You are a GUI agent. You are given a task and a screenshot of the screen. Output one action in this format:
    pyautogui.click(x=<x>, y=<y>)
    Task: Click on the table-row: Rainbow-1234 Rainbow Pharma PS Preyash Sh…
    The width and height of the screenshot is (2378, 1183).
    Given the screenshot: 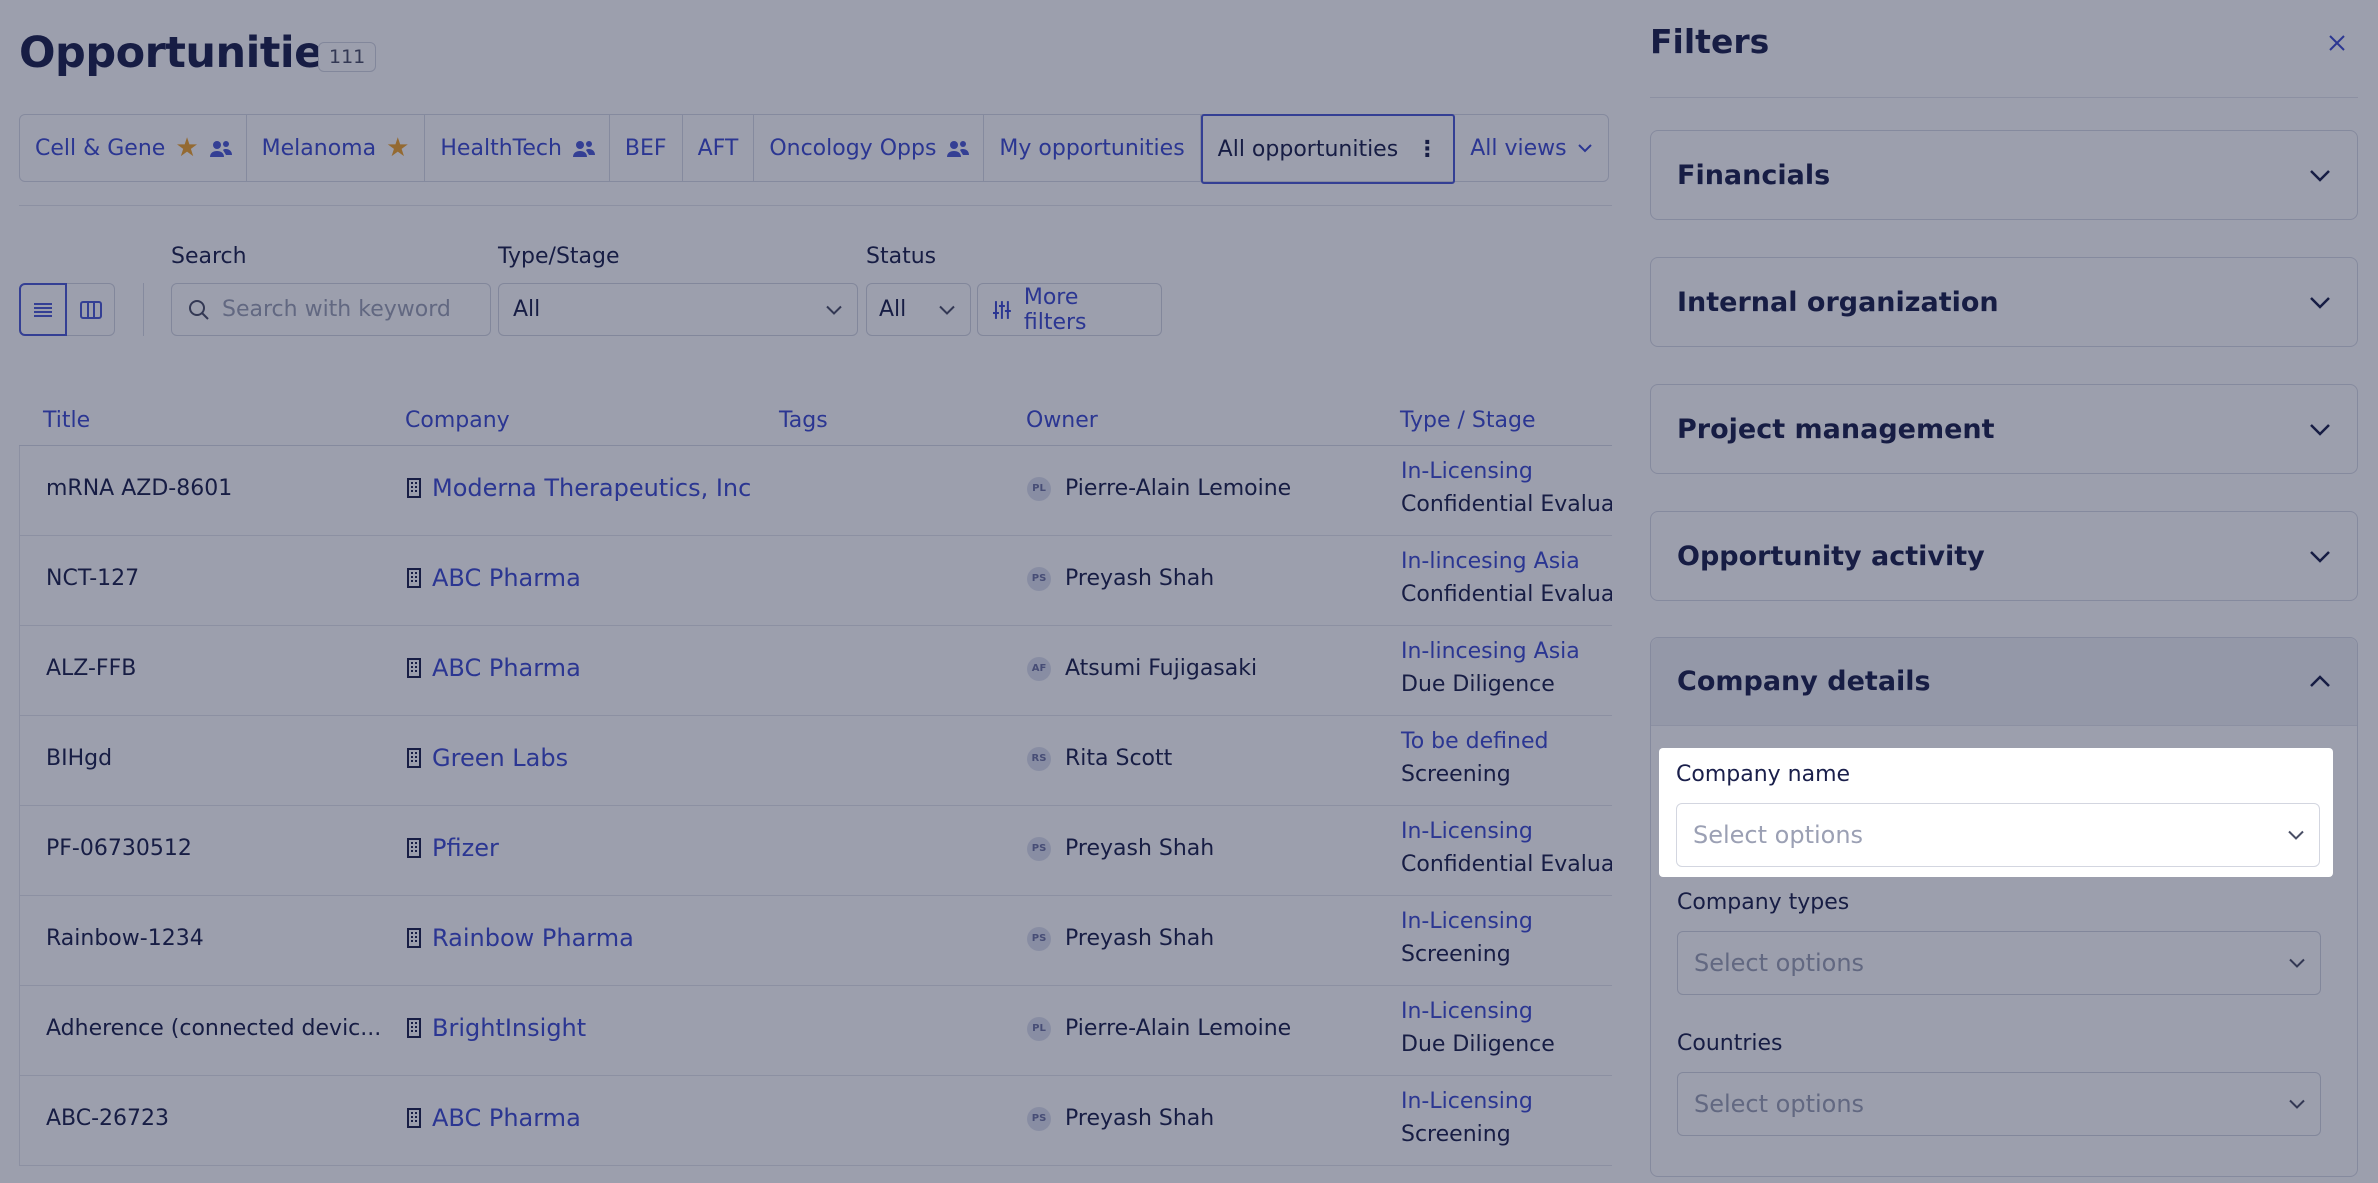 What is the action you would take?
    pyautogui.click(x=815, y=941)
    